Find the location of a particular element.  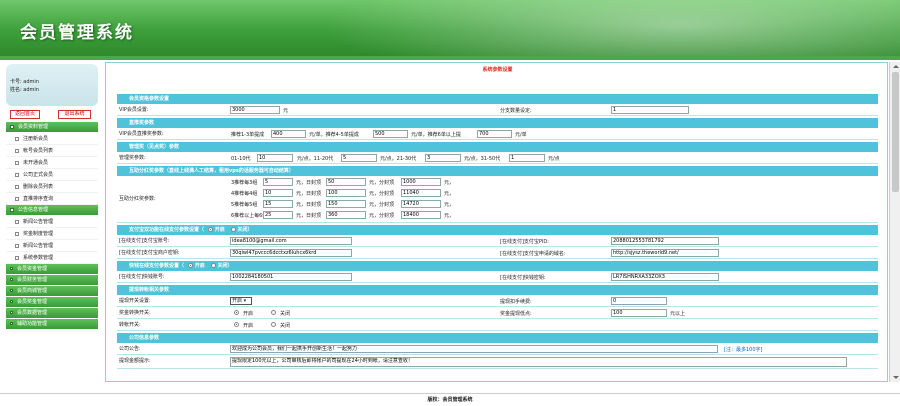

min-withdraw-input: 100 is located at coordinates (639, 313).